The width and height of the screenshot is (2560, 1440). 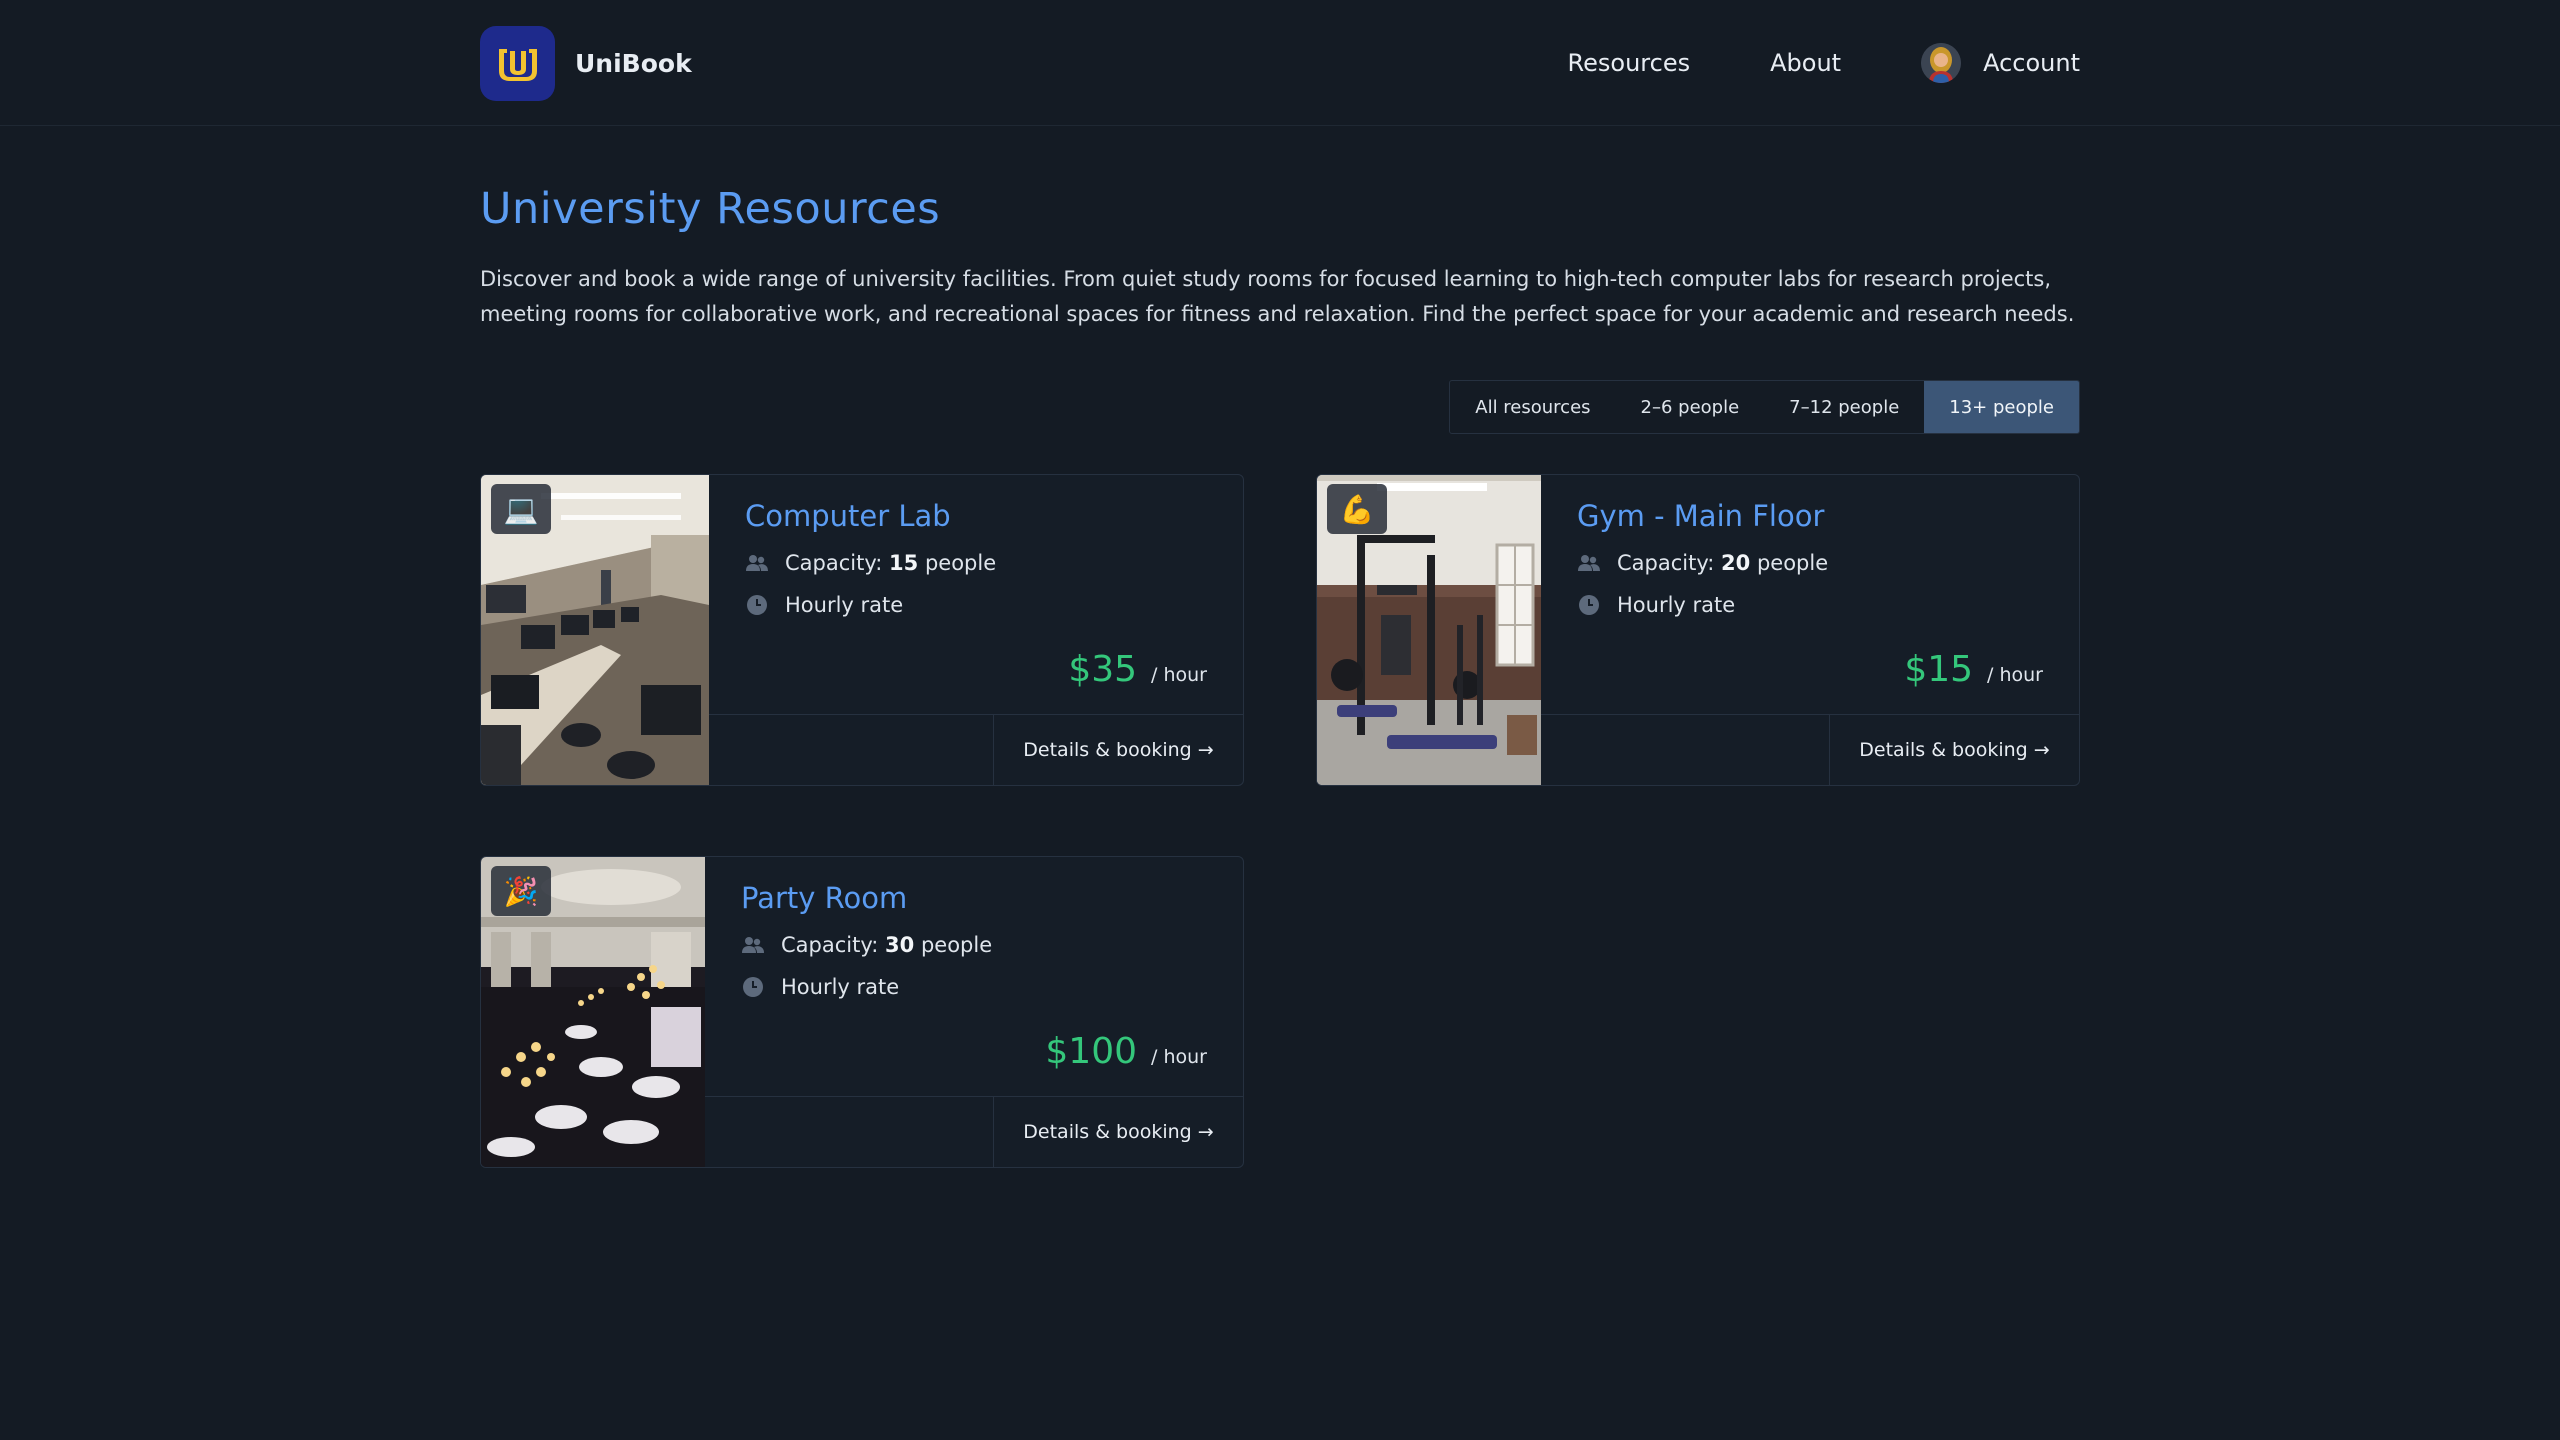 What do you see at coordinates (1844, 407) in the screenshot?
I see `filter-7-12-button: 7–12 people` at bounding box center [1844, 407].